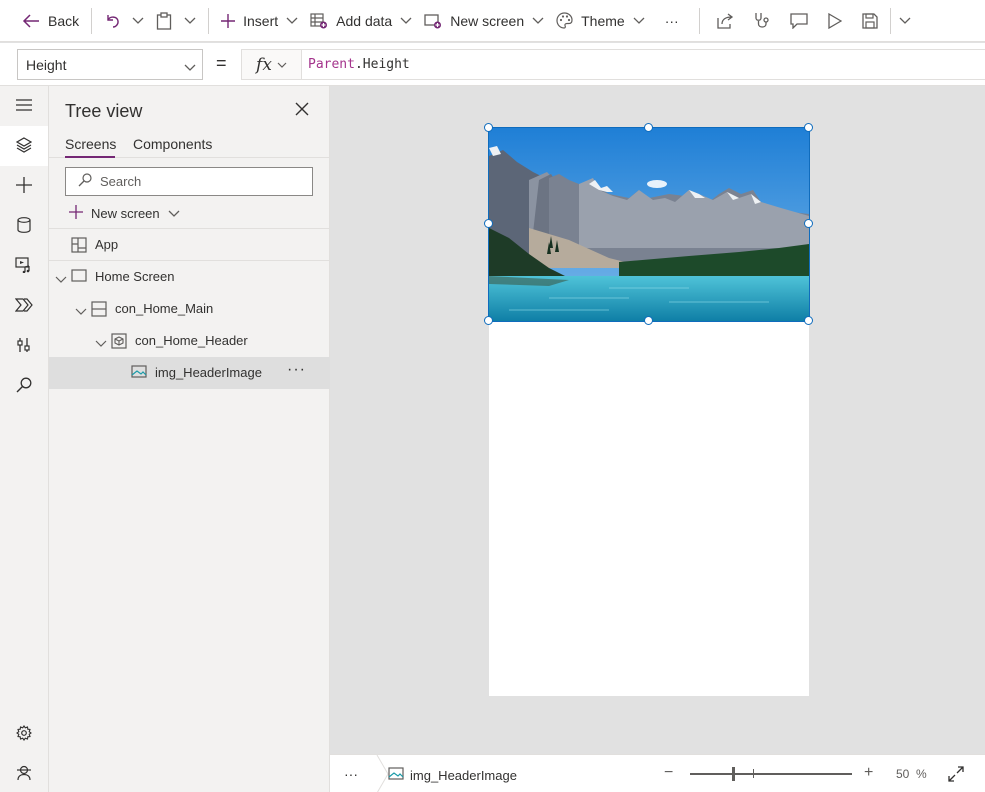 The width and height of the screenshot is (985, 792). What do you see at coordinates (296, 370) in the screenshot?
I see `more-options-button: ···` at bounding box center [296, 370].